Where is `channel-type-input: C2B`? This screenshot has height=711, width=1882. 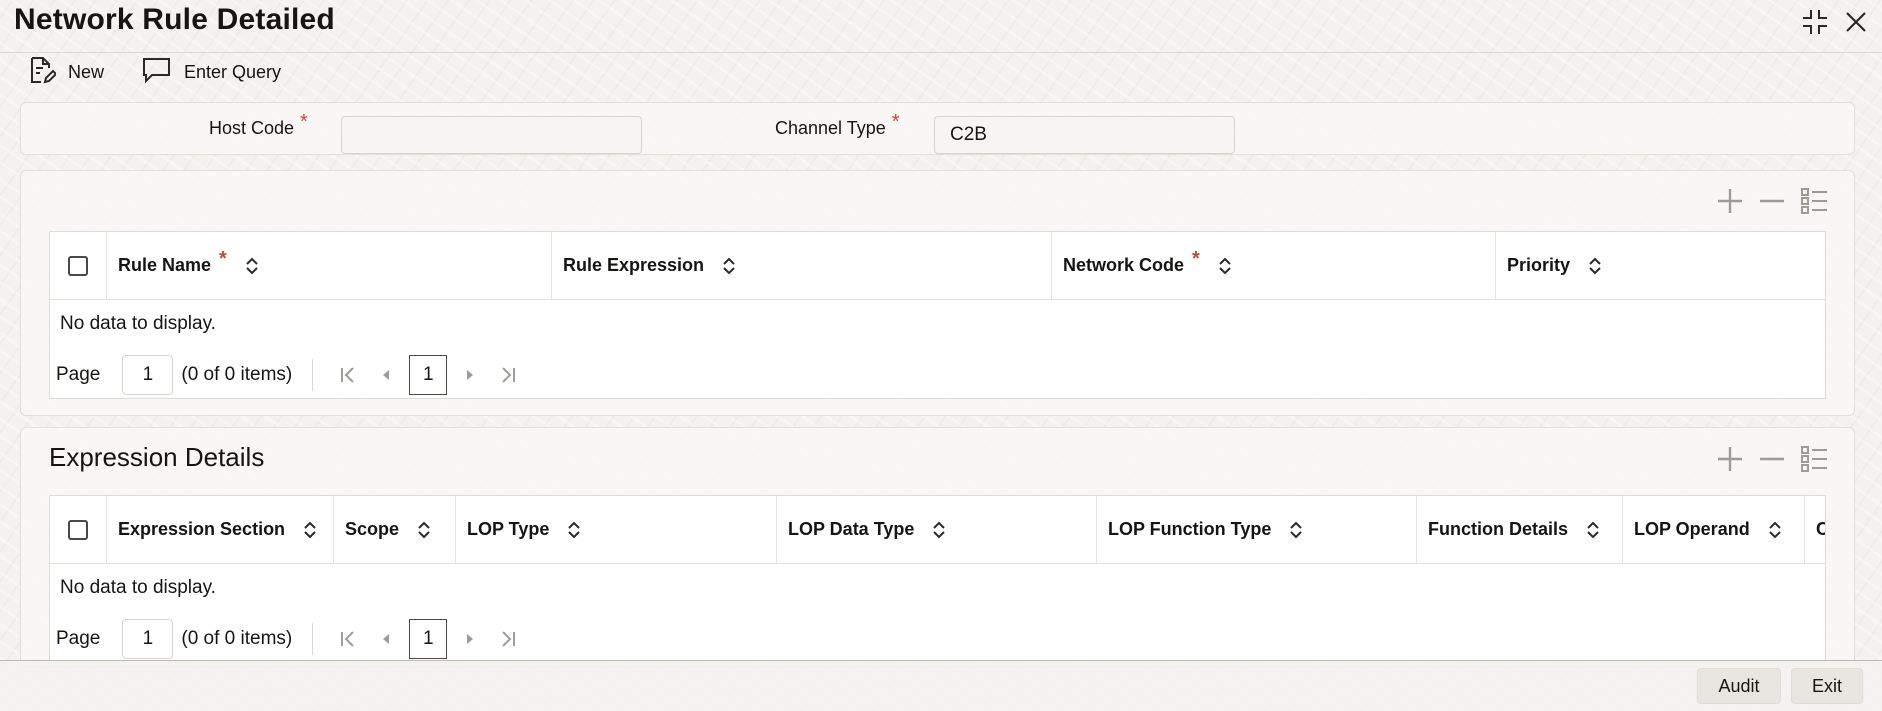 channel-type-input: C2B is located at coordinates (1084, 135).